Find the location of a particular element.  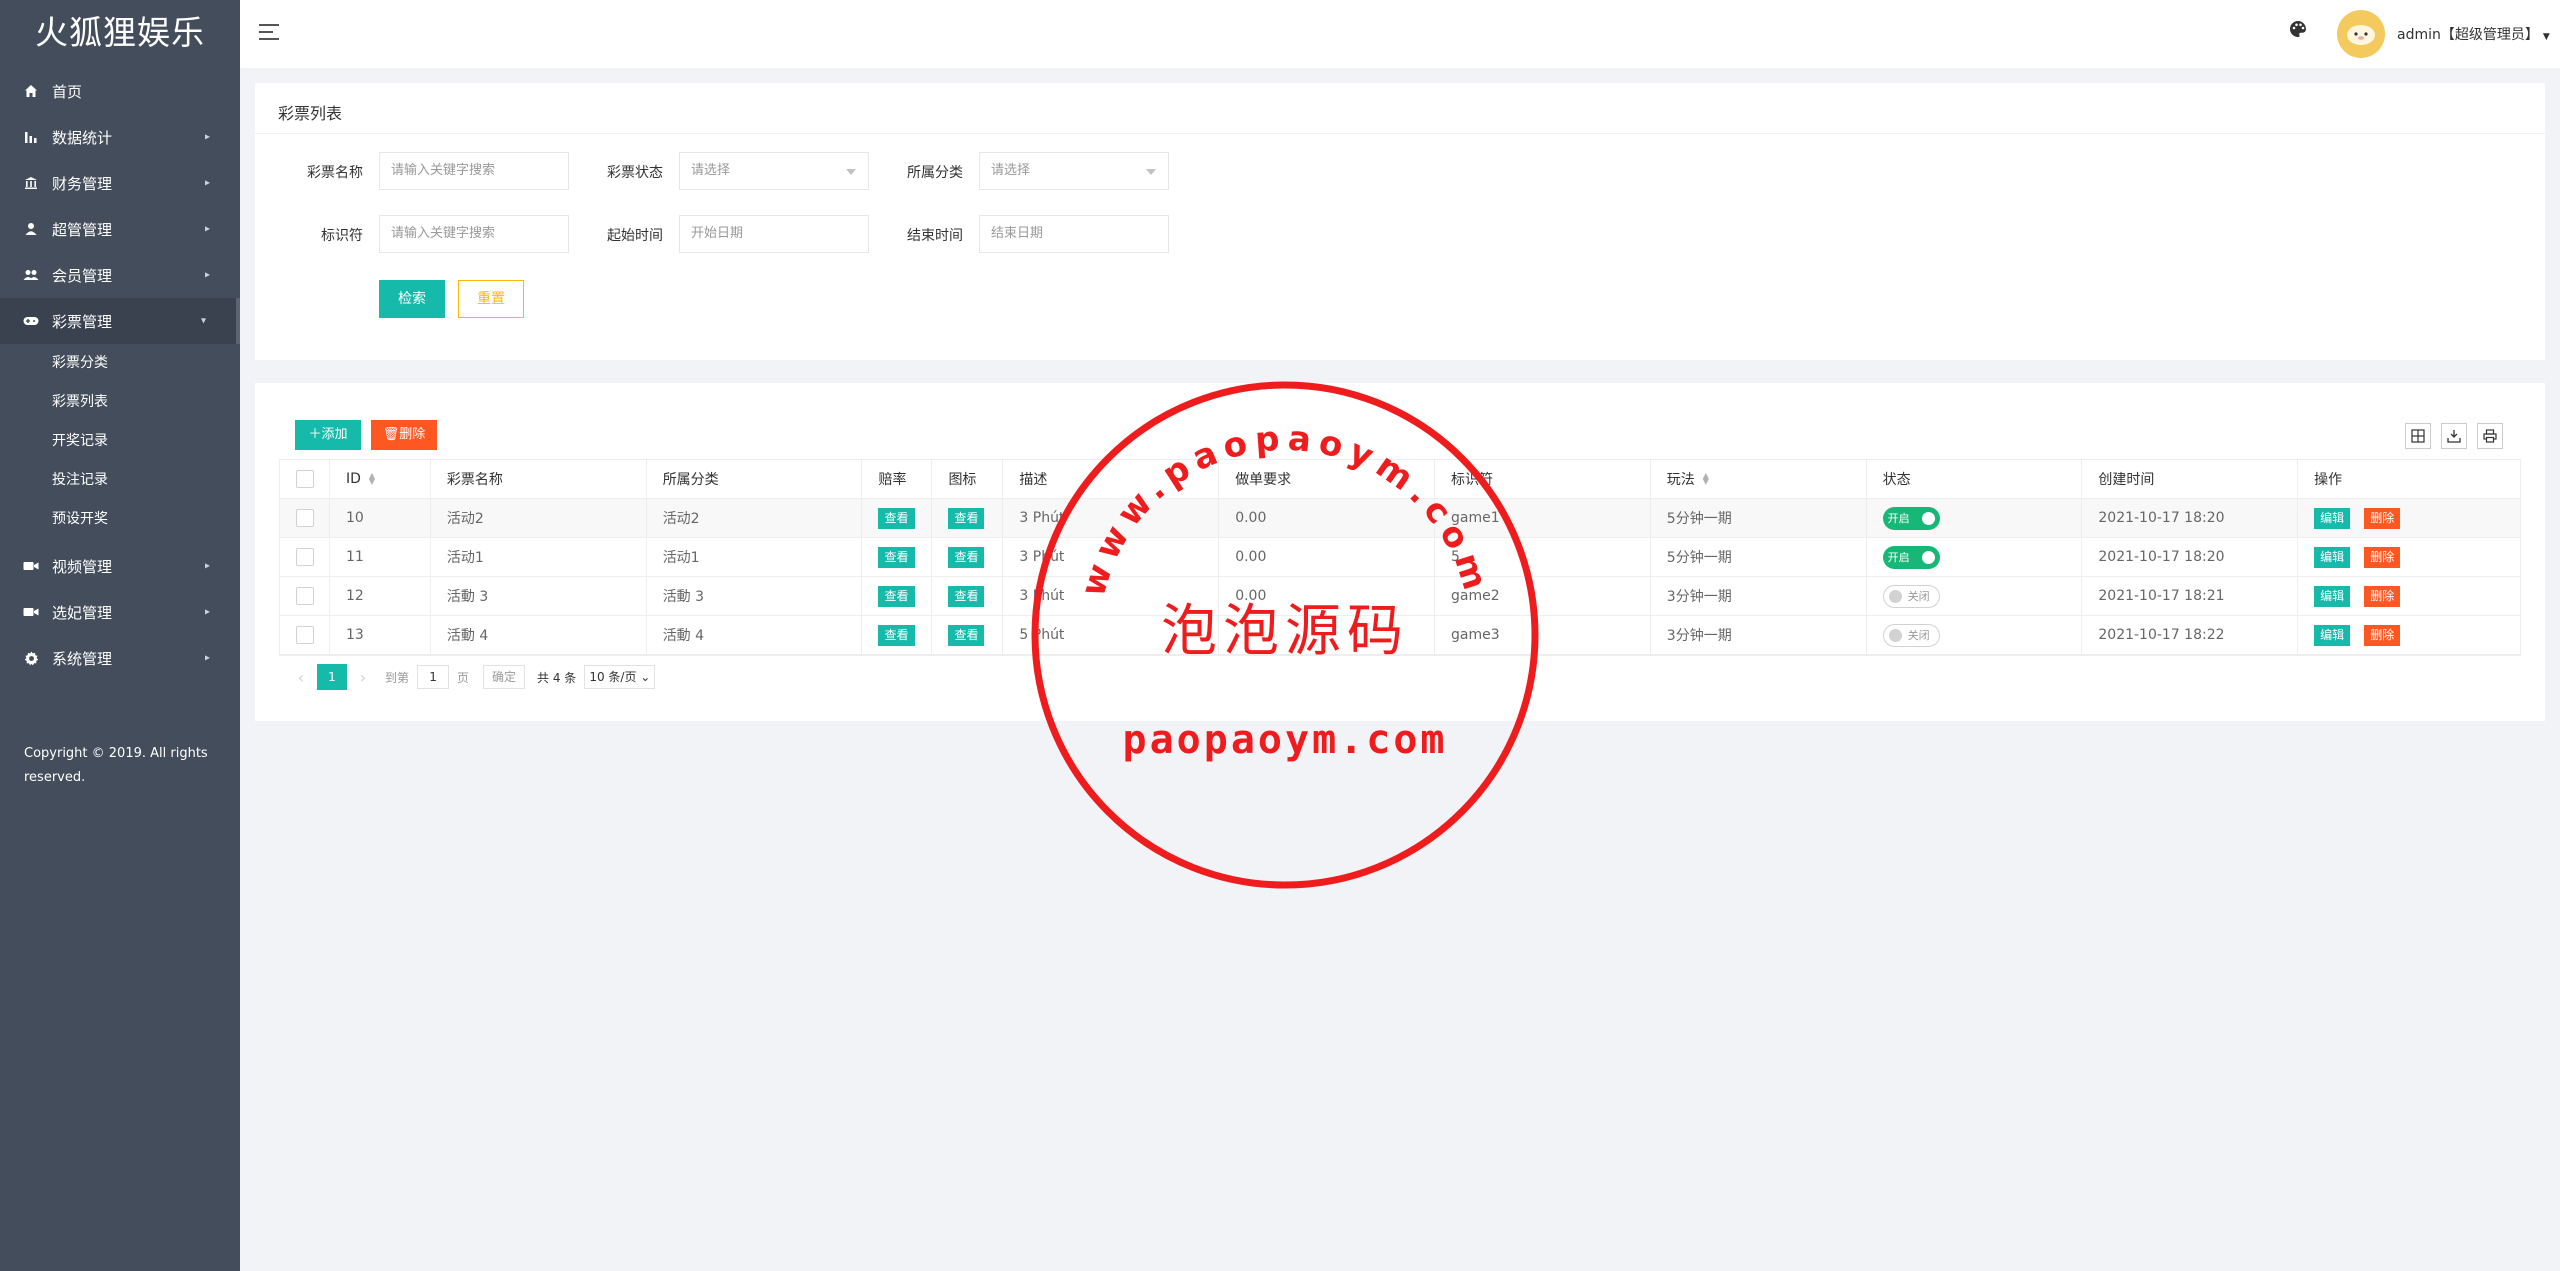

cell-category: 活動 3 is located at coordinates (683, 597).